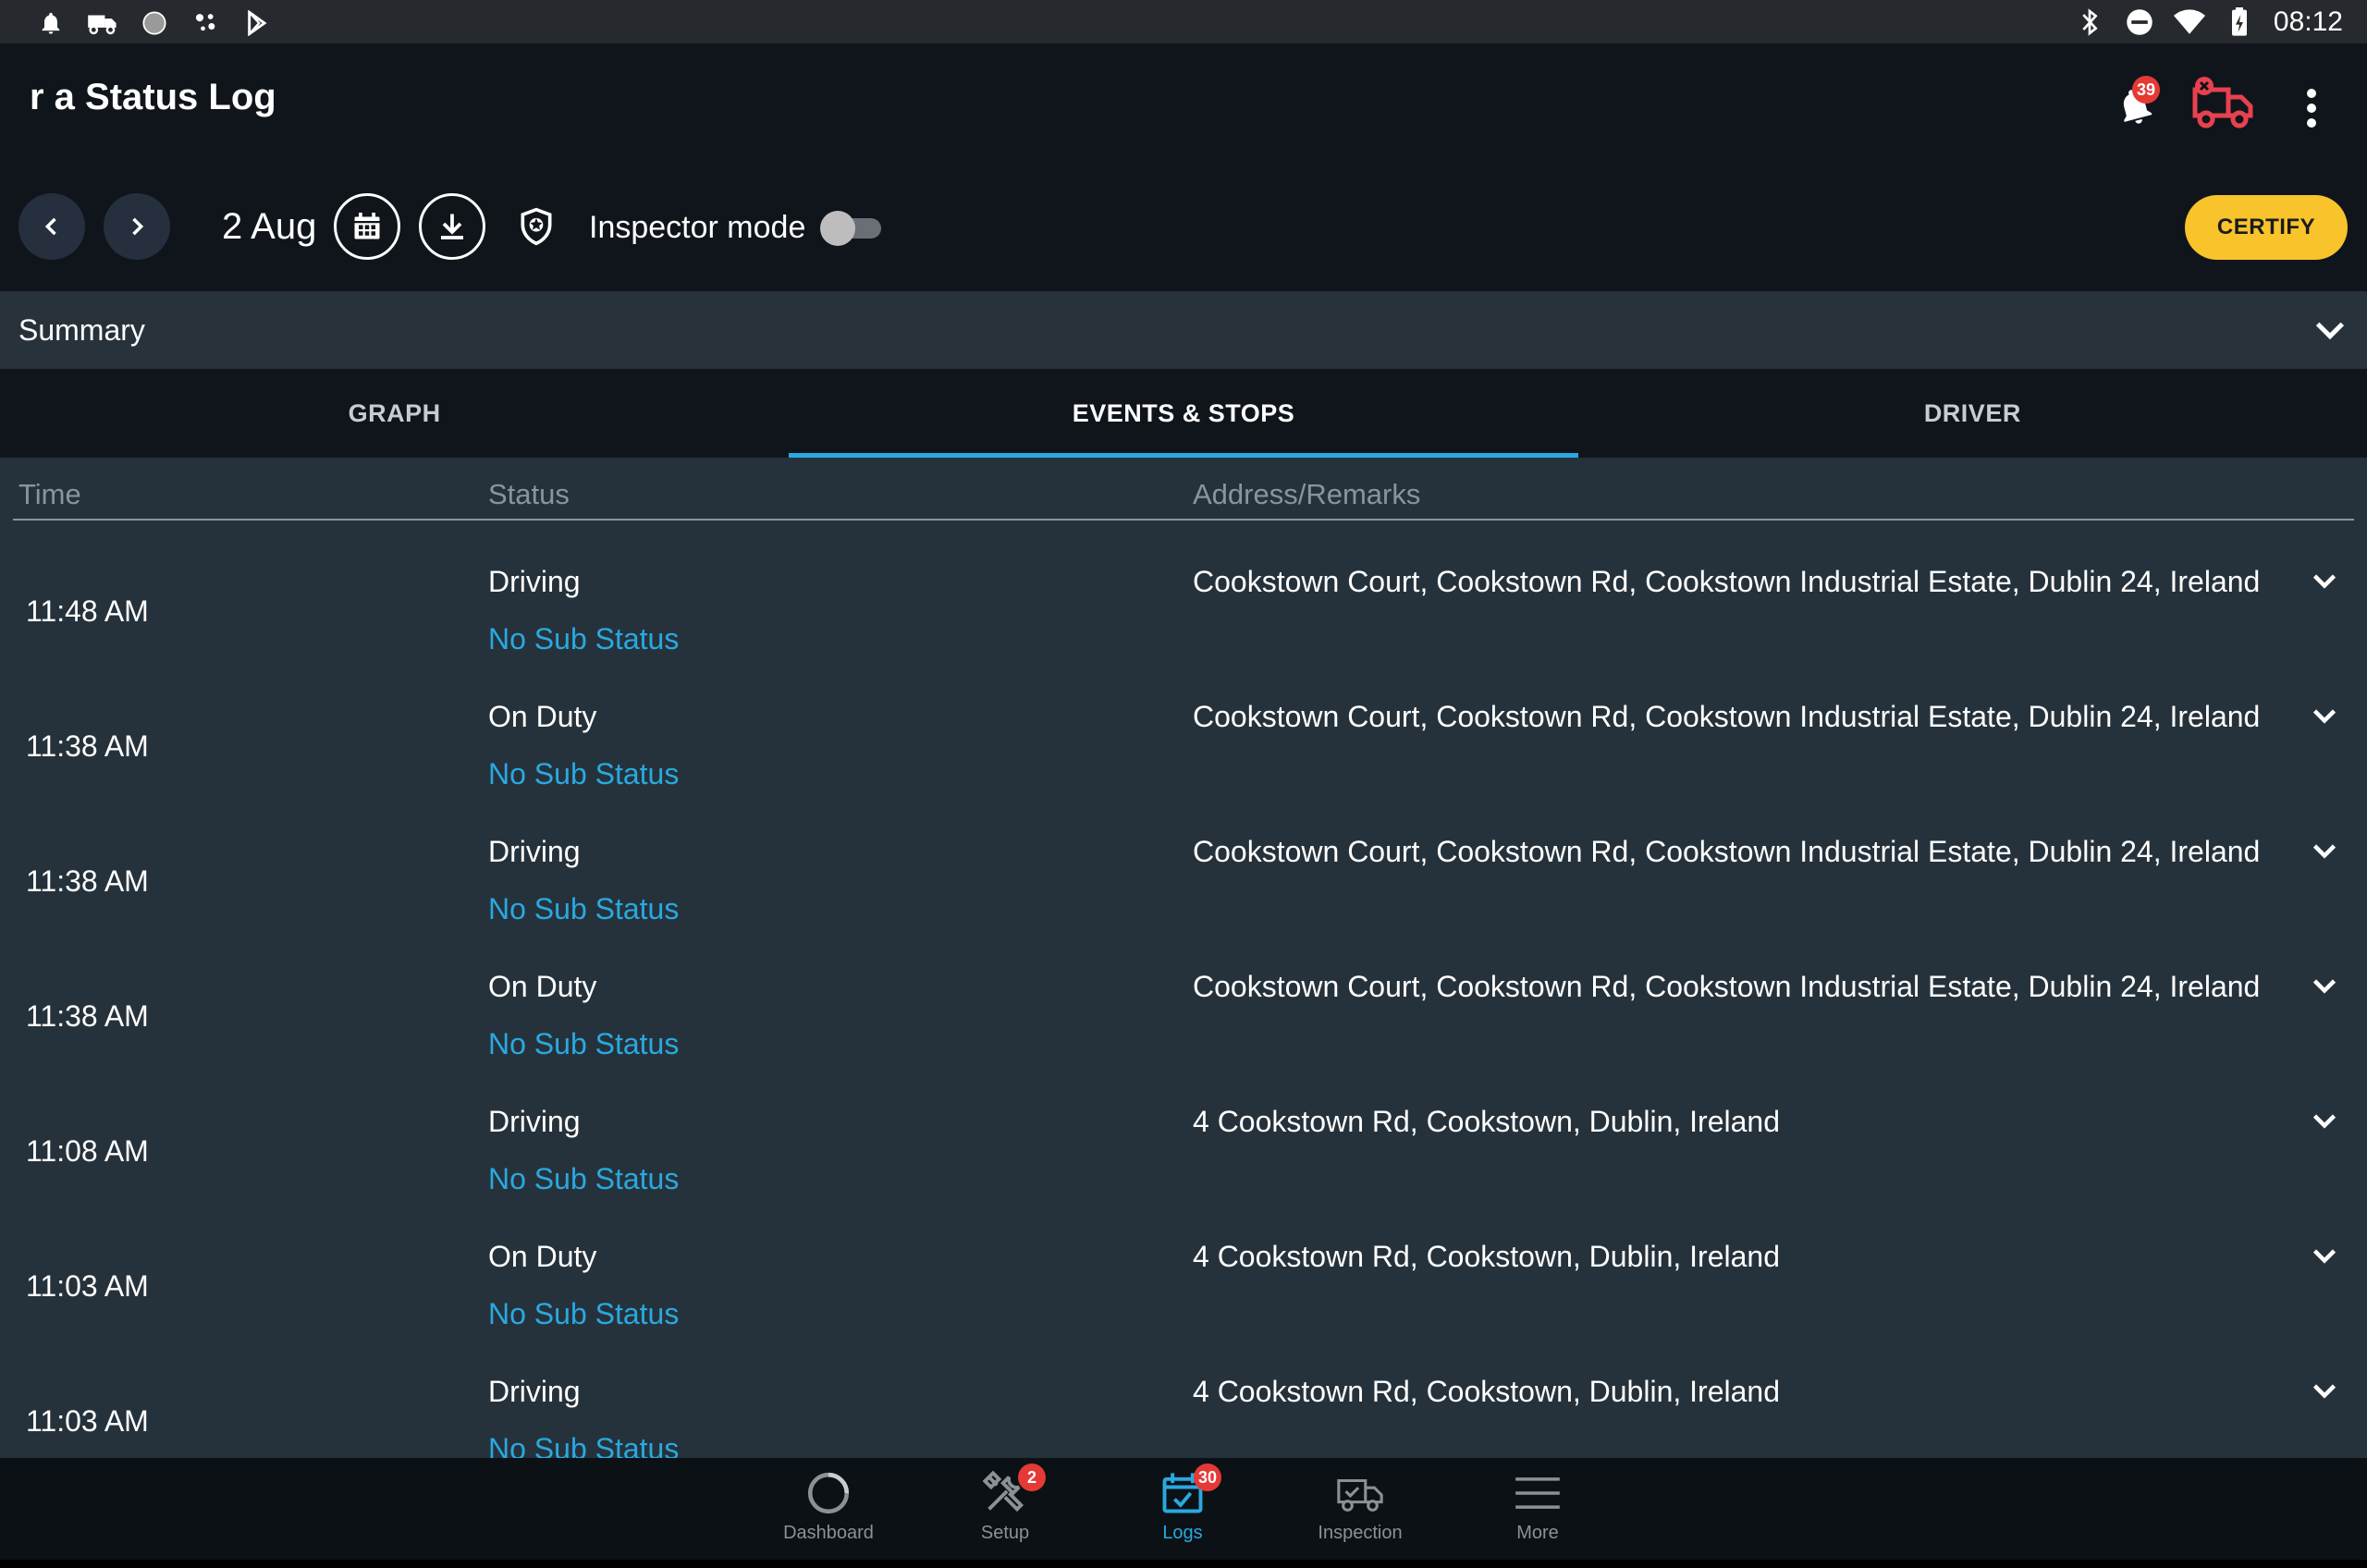 This screenshot has height=1568, width=2367. I want to click on status-bar-right-icons: 08:12, so click(2208, 23).